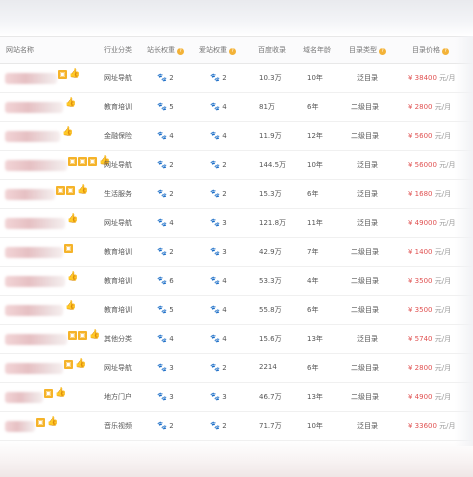 The width and height of the screenshot is (473, 477). I want to click on baidu-cell: 11.9万, so click(270, 136).